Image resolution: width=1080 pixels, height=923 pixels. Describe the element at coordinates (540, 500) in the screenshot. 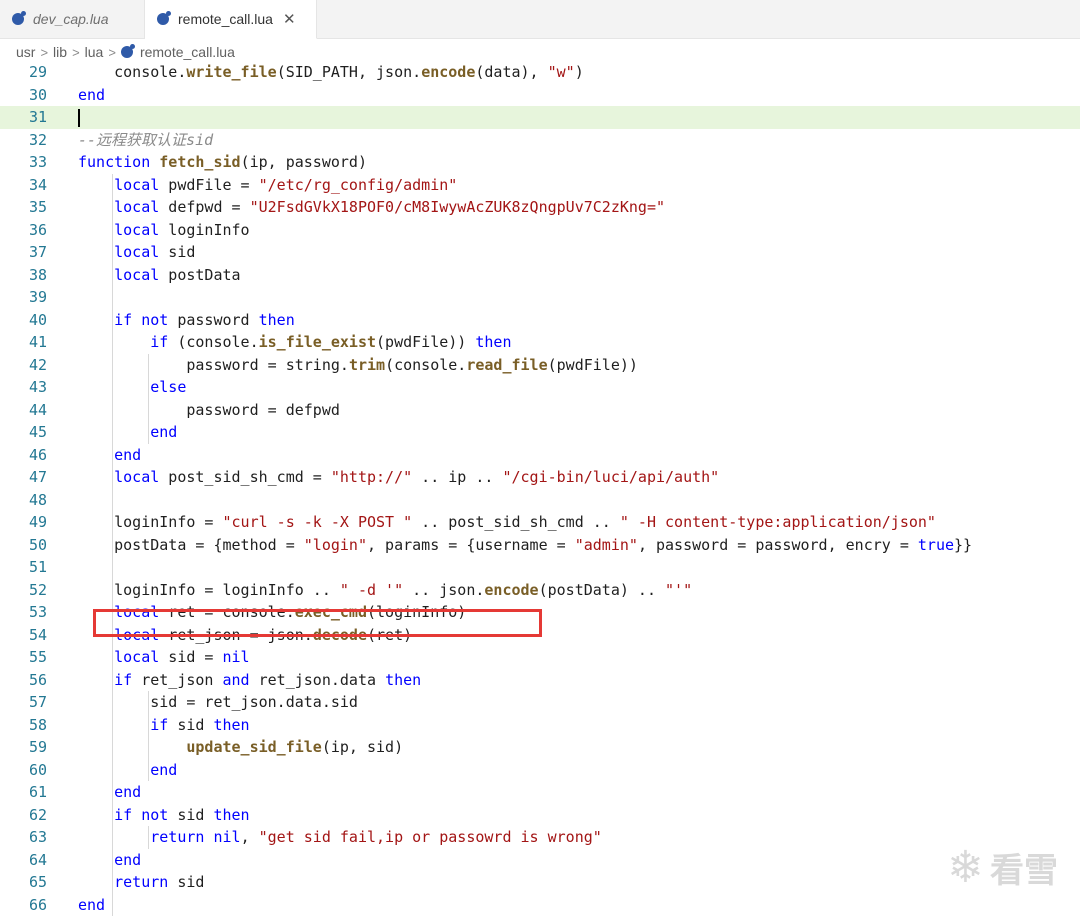

I see `code-line: 48` at that location.